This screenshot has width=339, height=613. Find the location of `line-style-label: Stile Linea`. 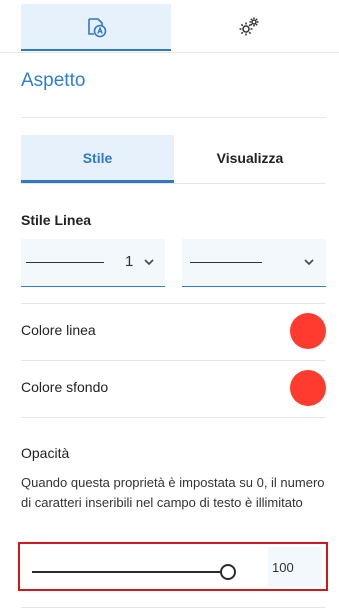

line-style-label: Stile Linea is located at coordinates (56, 220).